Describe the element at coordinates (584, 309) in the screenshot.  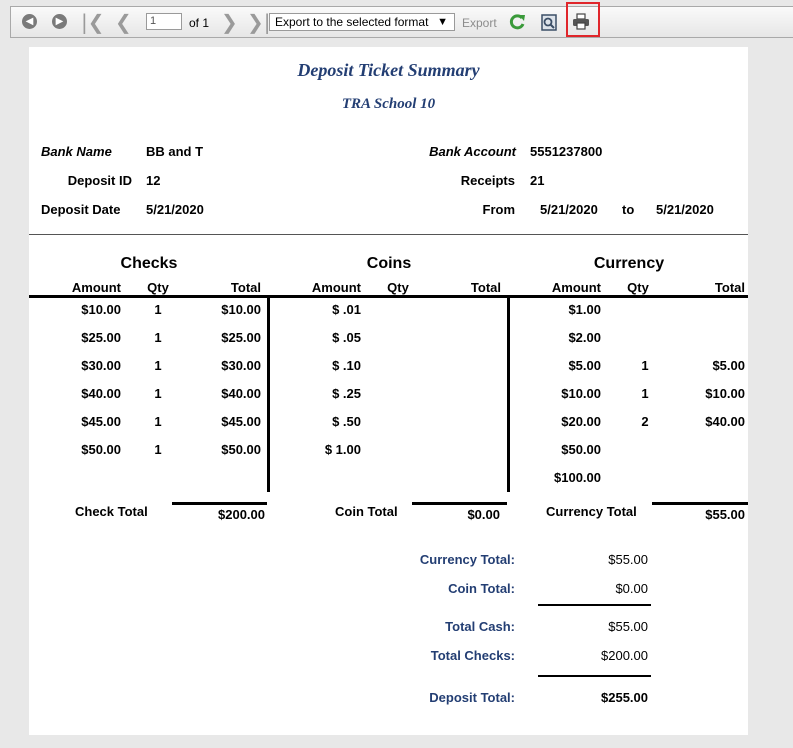
I see `table-cell: $1.00` at that location.